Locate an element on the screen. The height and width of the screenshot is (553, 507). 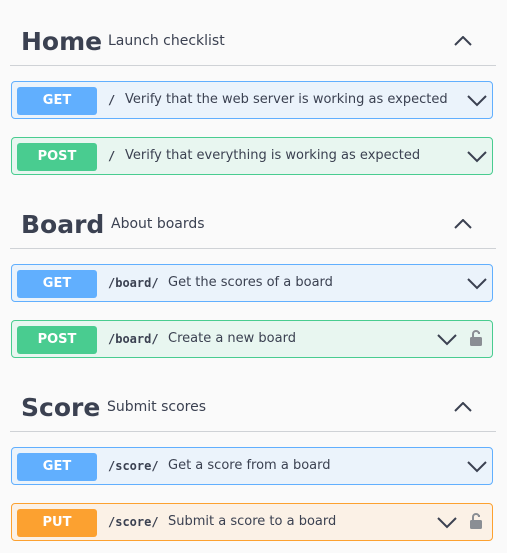
tag-description: Submit scores is located at coordinates (157, 407).